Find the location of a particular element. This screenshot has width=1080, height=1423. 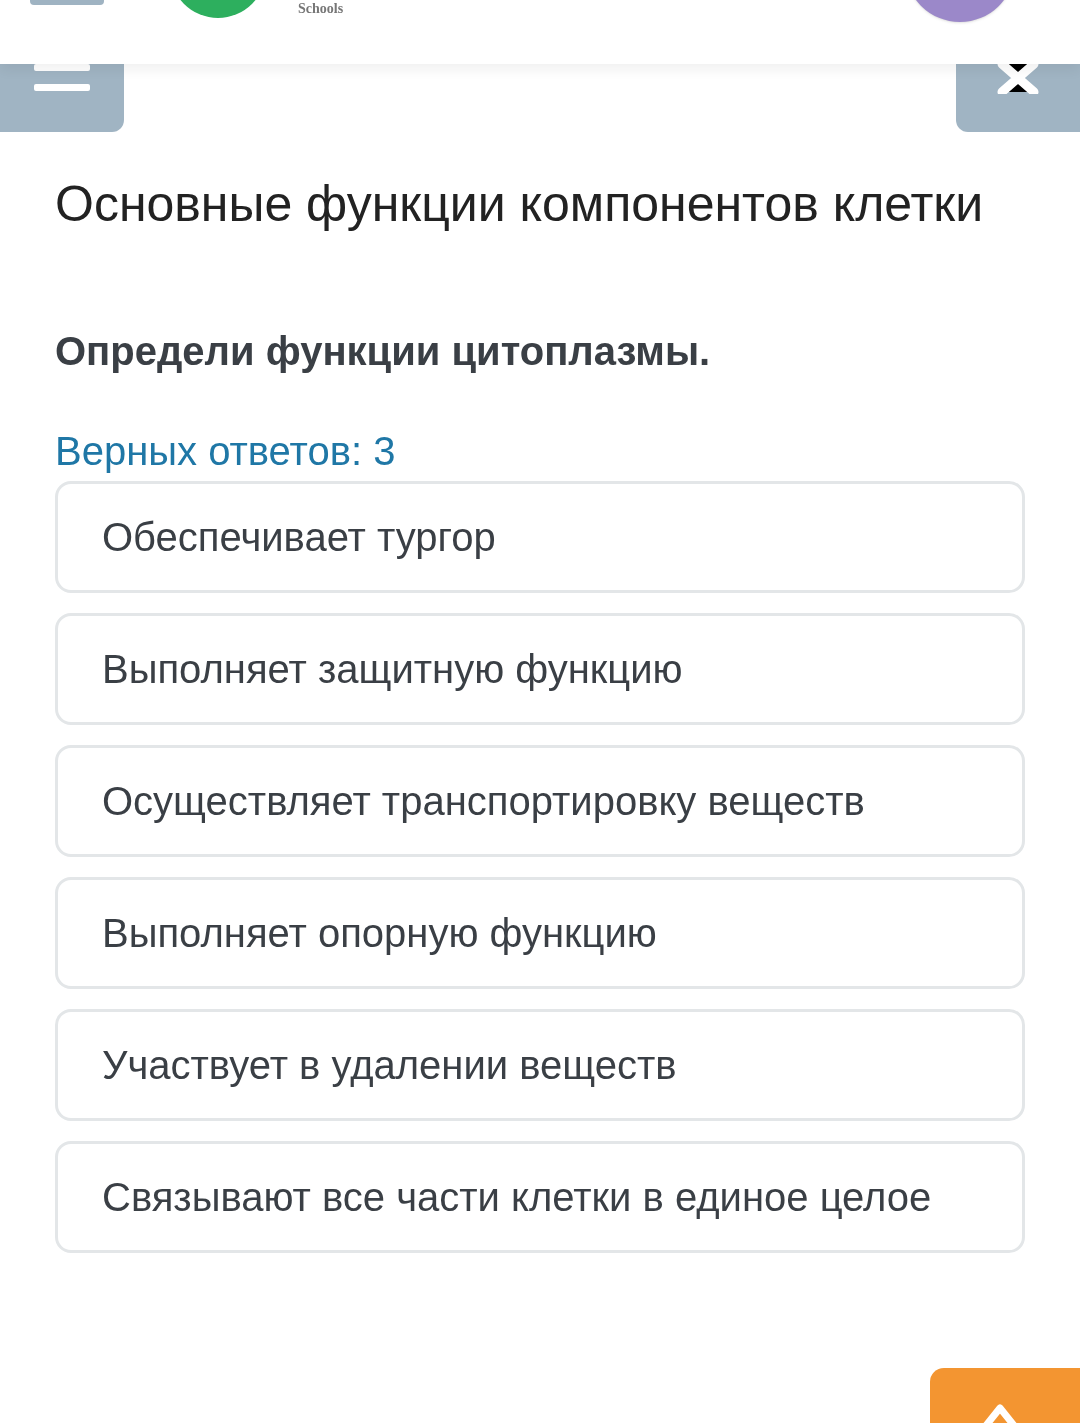

menu-bar-icon is located at coordinates (67, 2).